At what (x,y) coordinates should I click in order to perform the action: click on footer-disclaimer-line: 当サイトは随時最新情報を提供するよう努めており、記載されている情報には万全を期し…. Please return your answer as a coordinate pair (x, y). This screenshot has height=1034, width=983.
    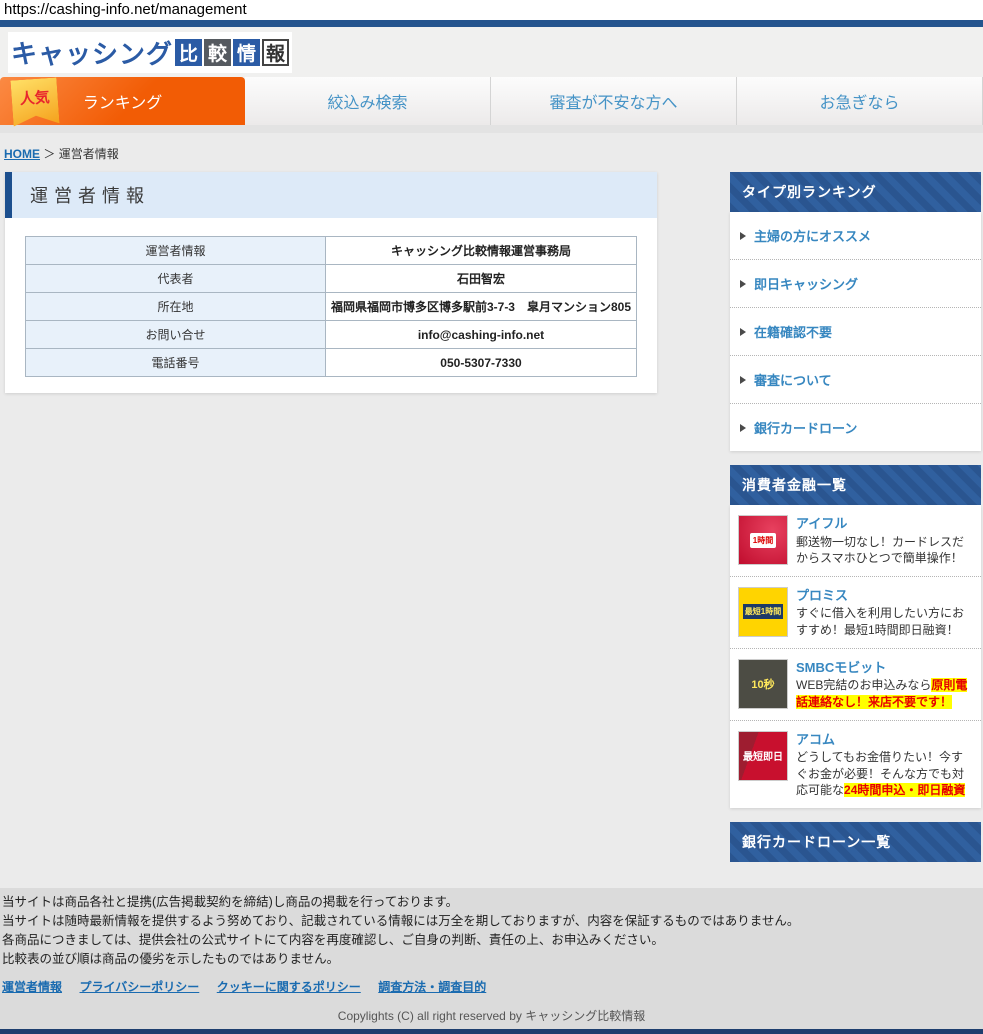
    Looking at the image, I should click on (401, 920).